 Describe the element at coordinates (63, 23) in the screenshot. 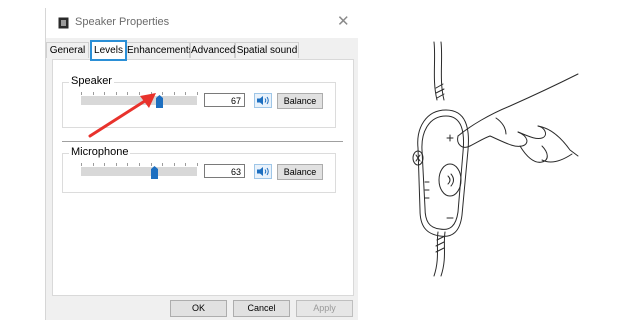

I see `speaker-properties-icon` at that location.